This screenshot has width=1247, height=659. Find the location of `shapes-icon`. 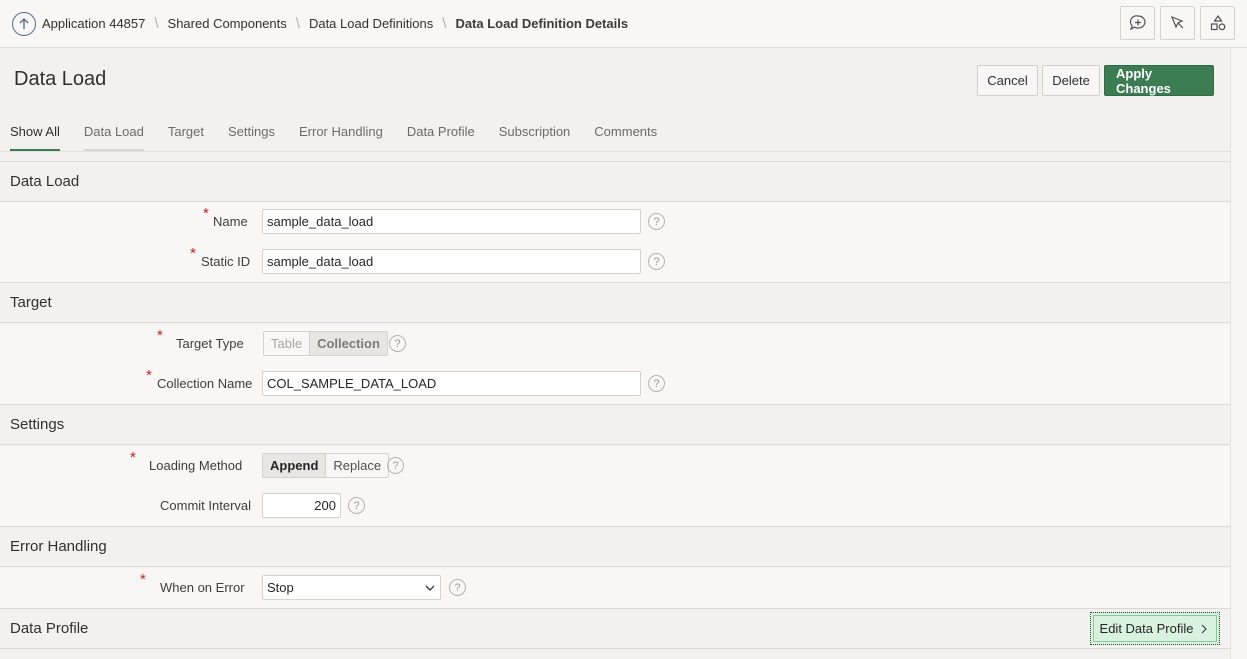

shapes-icon is located at coordinates (1217, 22).